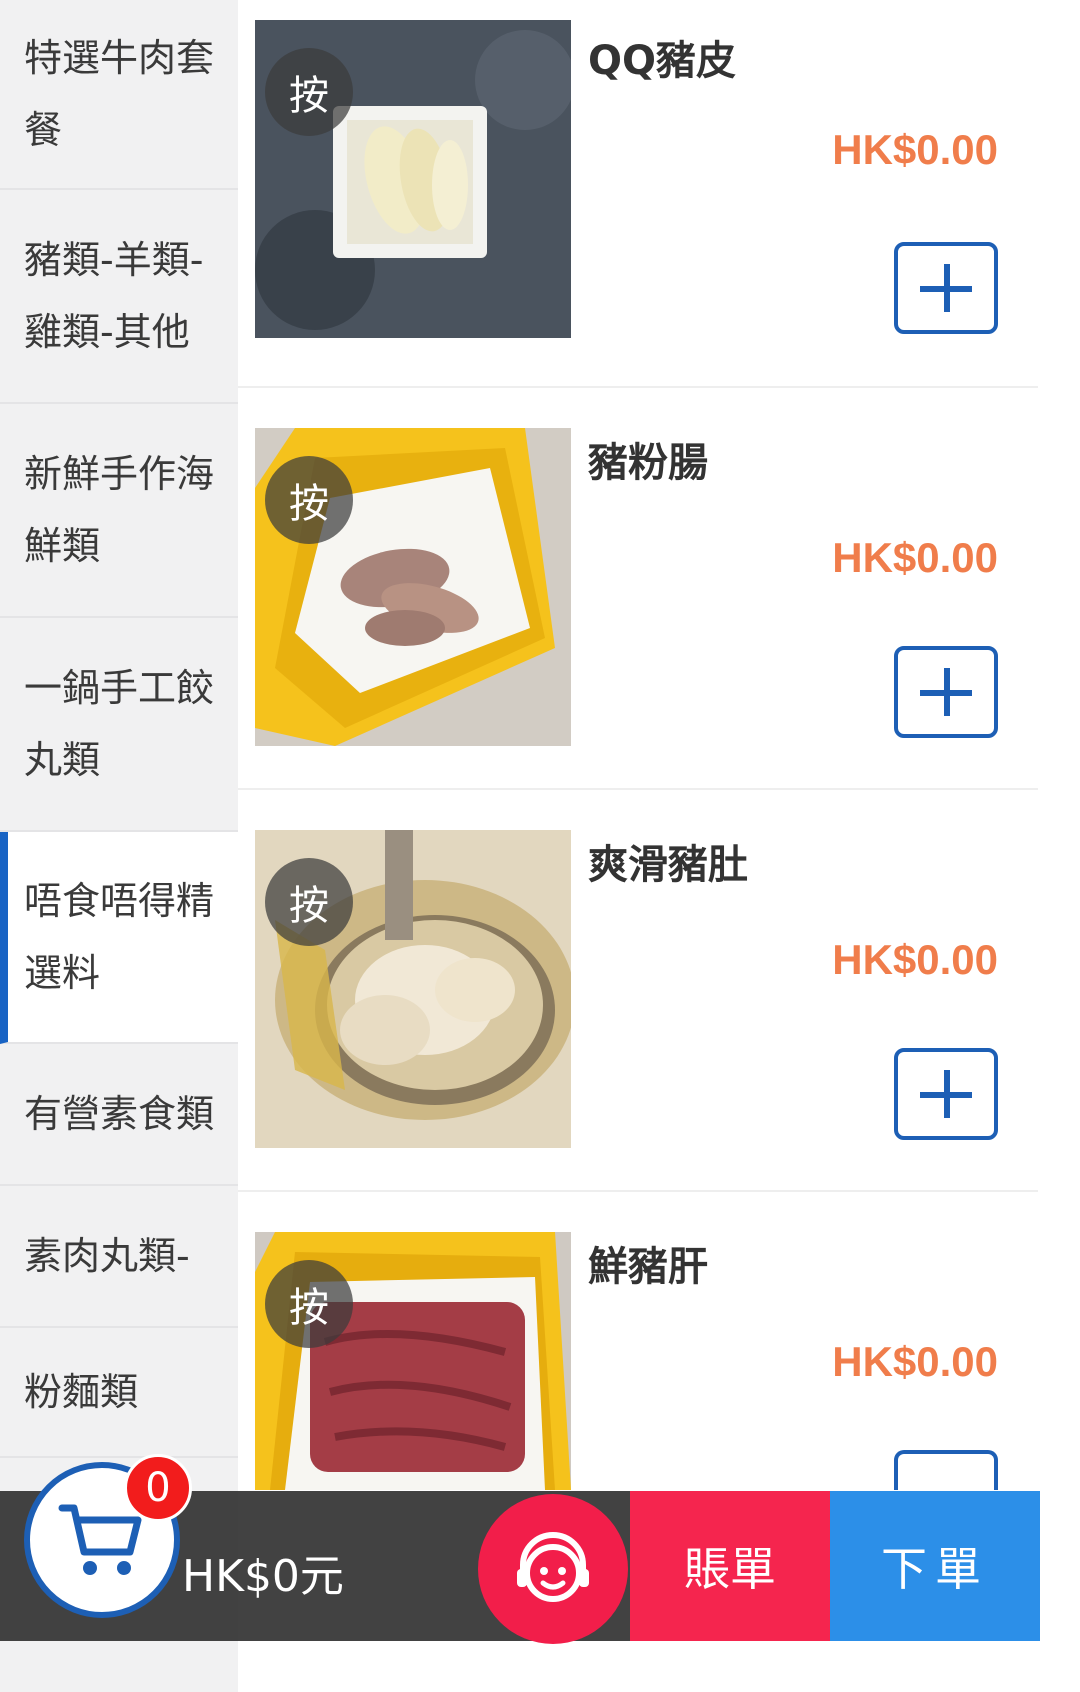  I want to click on cart-count-badge: 0, so click(158, 1488).